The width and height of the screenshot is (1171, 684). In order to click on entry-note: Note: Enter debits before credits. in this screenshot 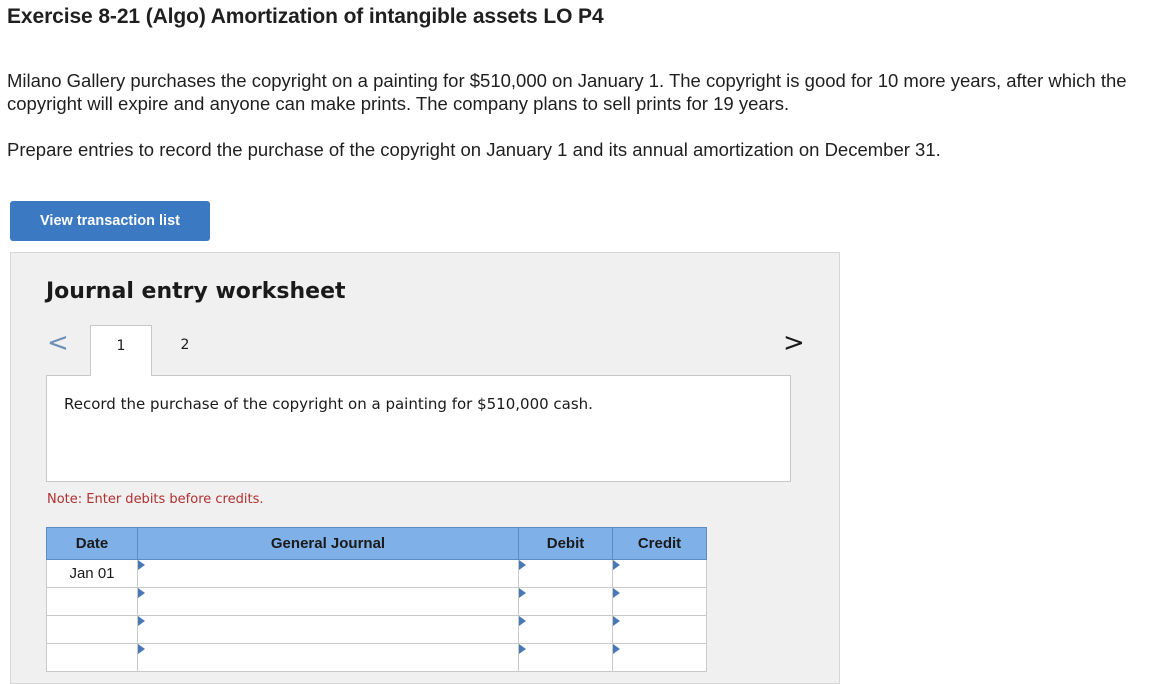, I will do `click(155, 499)`.